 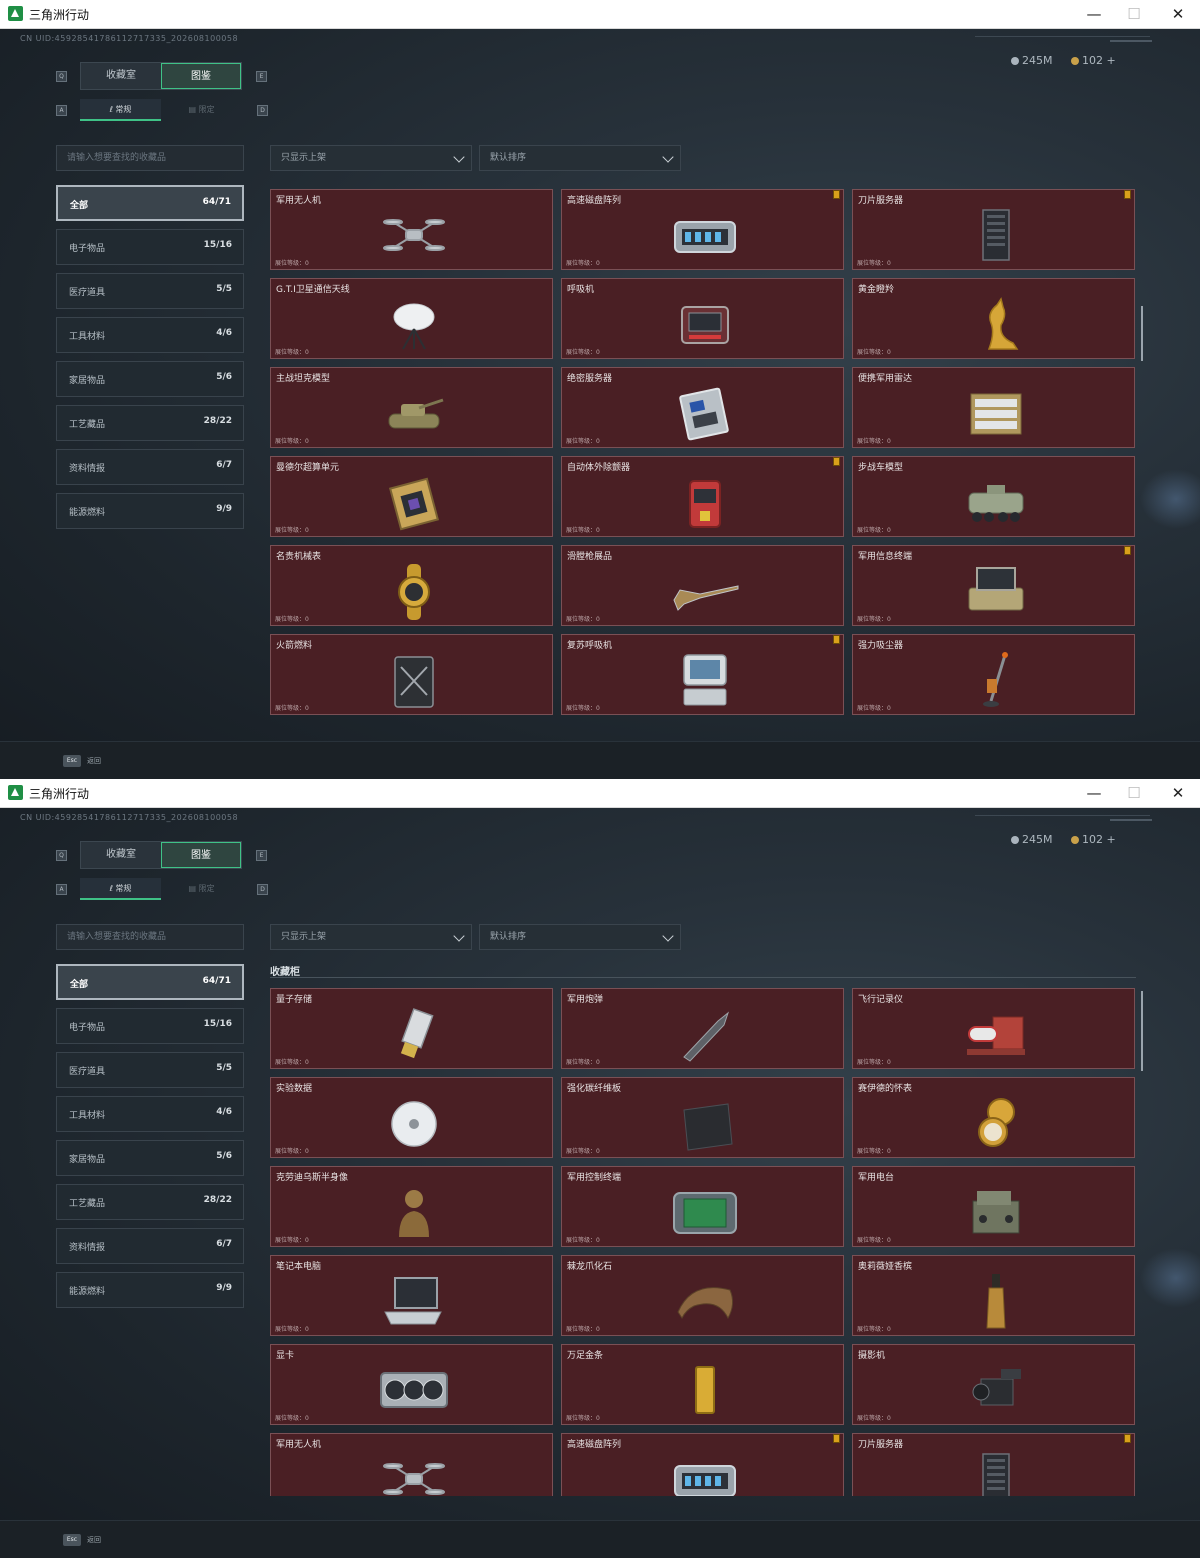 What do you see at coordinates (702, 318) in the screenshot?
I see `collectible-card: 呼吸机 展位等级：0` at bounding box center [702, 318].